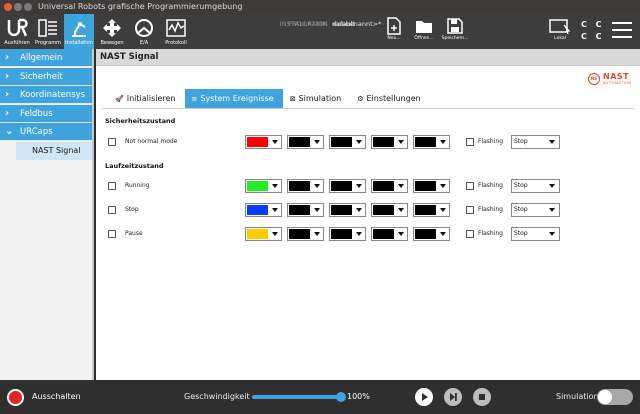 The image size is (640, 414). Describe the element at coordinates (176, 43) in the screenshot. I see `nav-log-label: Protokoll` at that location.